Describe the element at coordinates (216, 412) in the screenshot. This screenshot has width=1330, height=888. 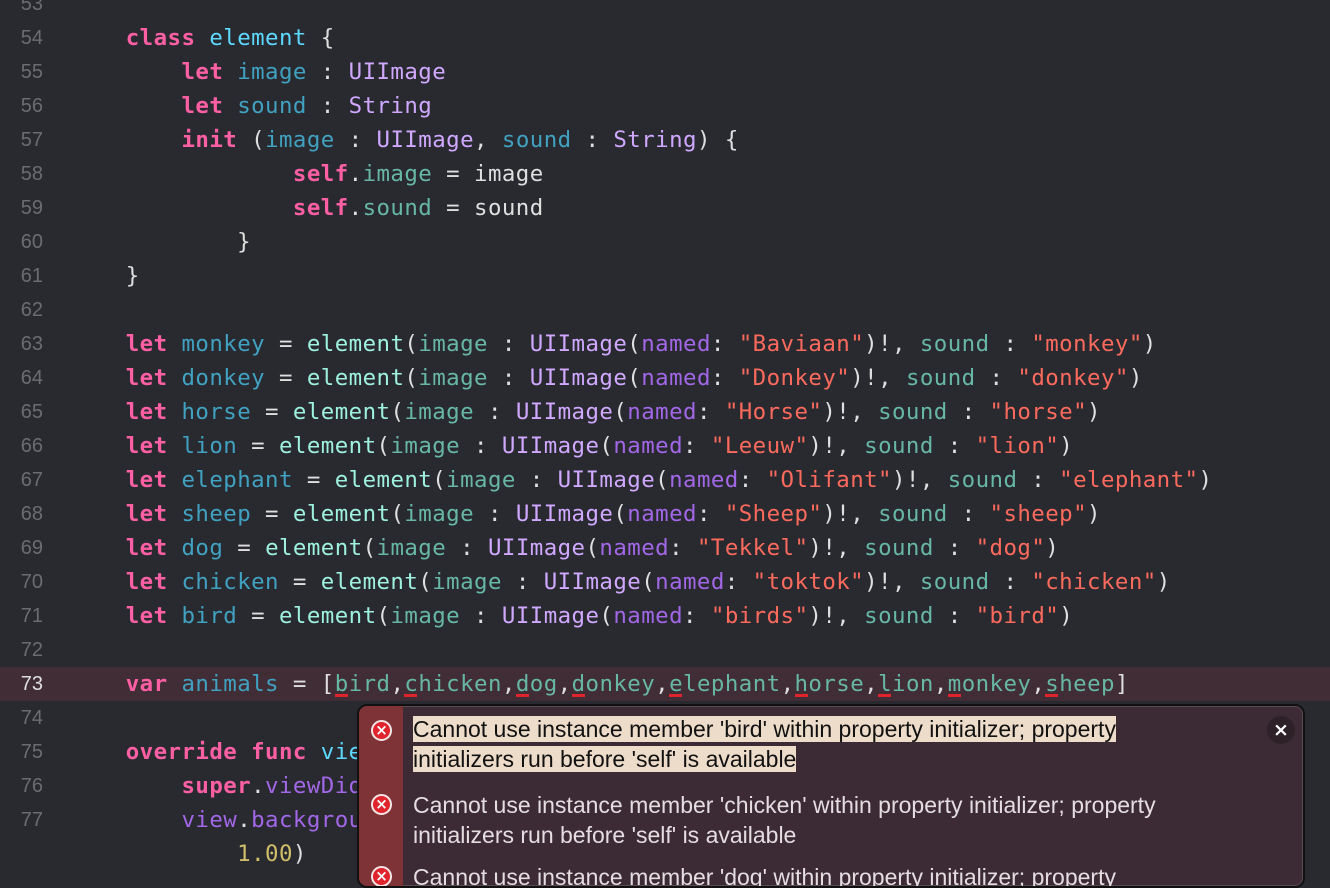
I see `code-token: horse` at that location.